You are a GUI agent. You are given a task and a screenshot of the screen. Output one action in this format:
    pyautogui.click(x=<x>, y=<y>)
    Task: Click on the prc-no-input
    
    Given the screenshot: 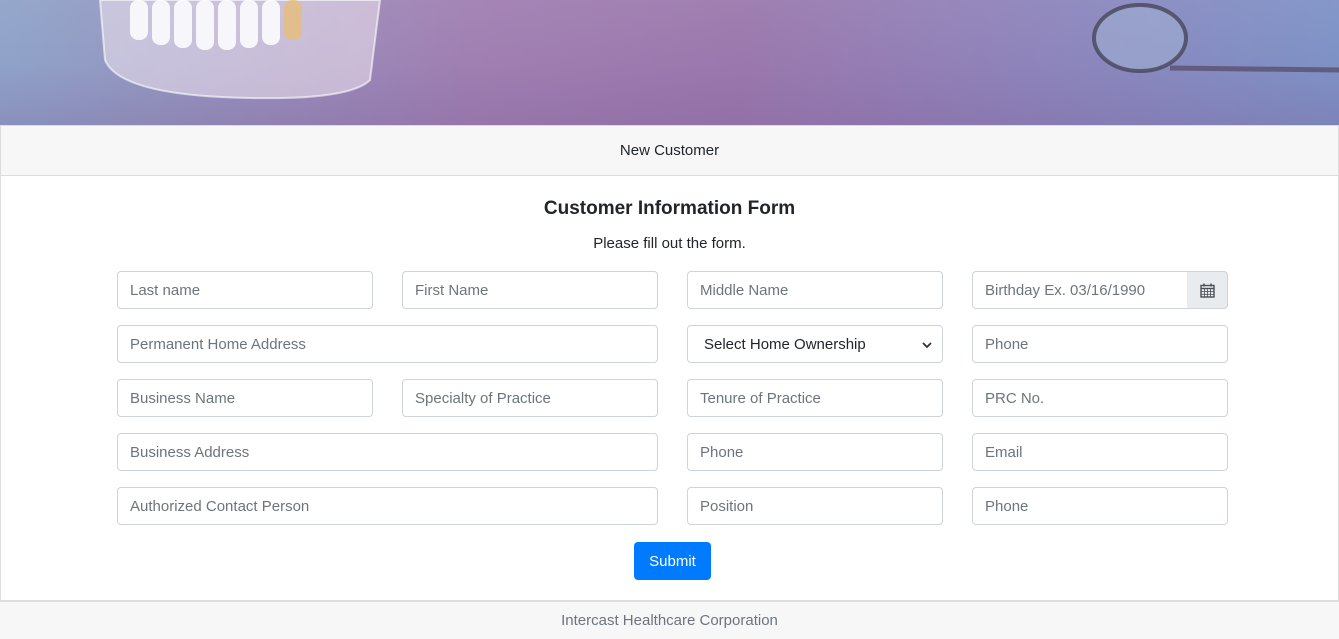 What is the action you would take?
    pyautogui.click(x=1100, y=398)
    